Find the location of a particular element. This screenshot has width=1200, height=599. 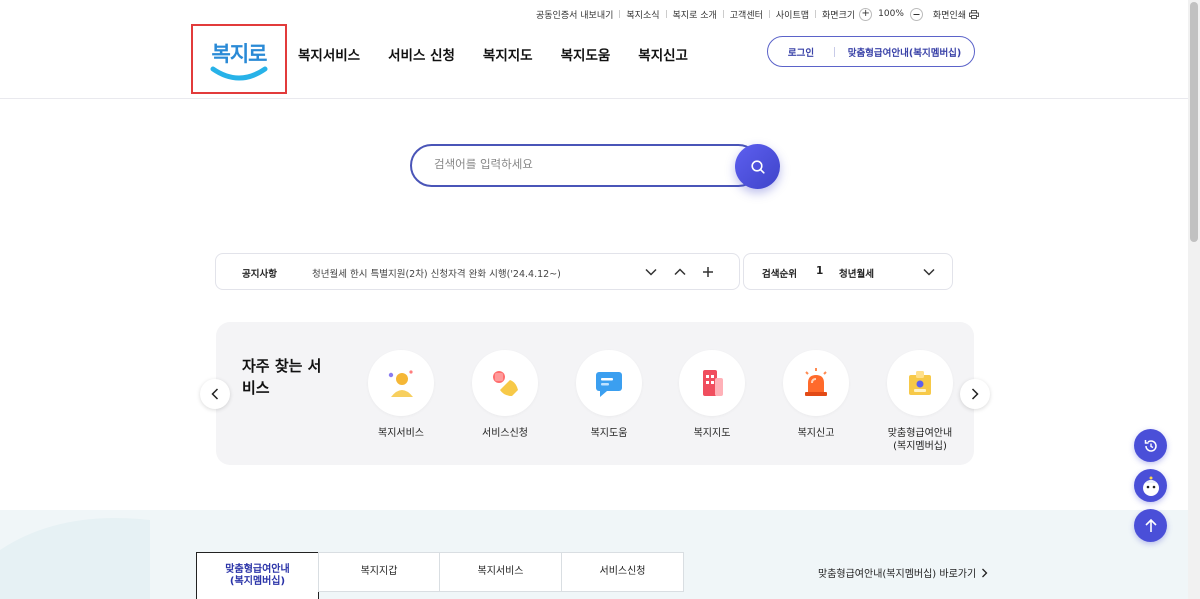

minus-icon is located at coordinates (916, 14).